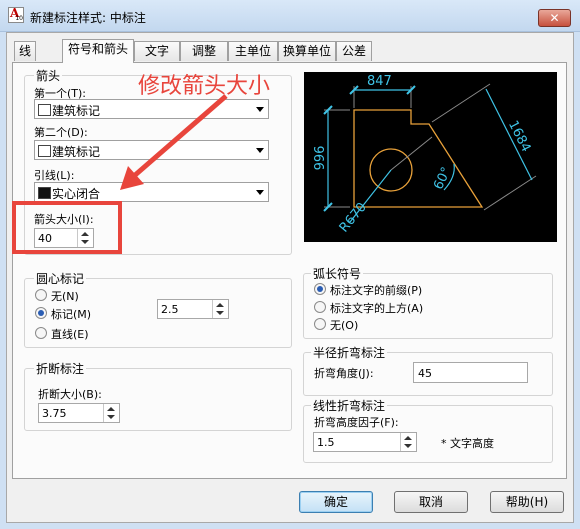  I want to click on dim-text-right: 1684, so click(519, 136).